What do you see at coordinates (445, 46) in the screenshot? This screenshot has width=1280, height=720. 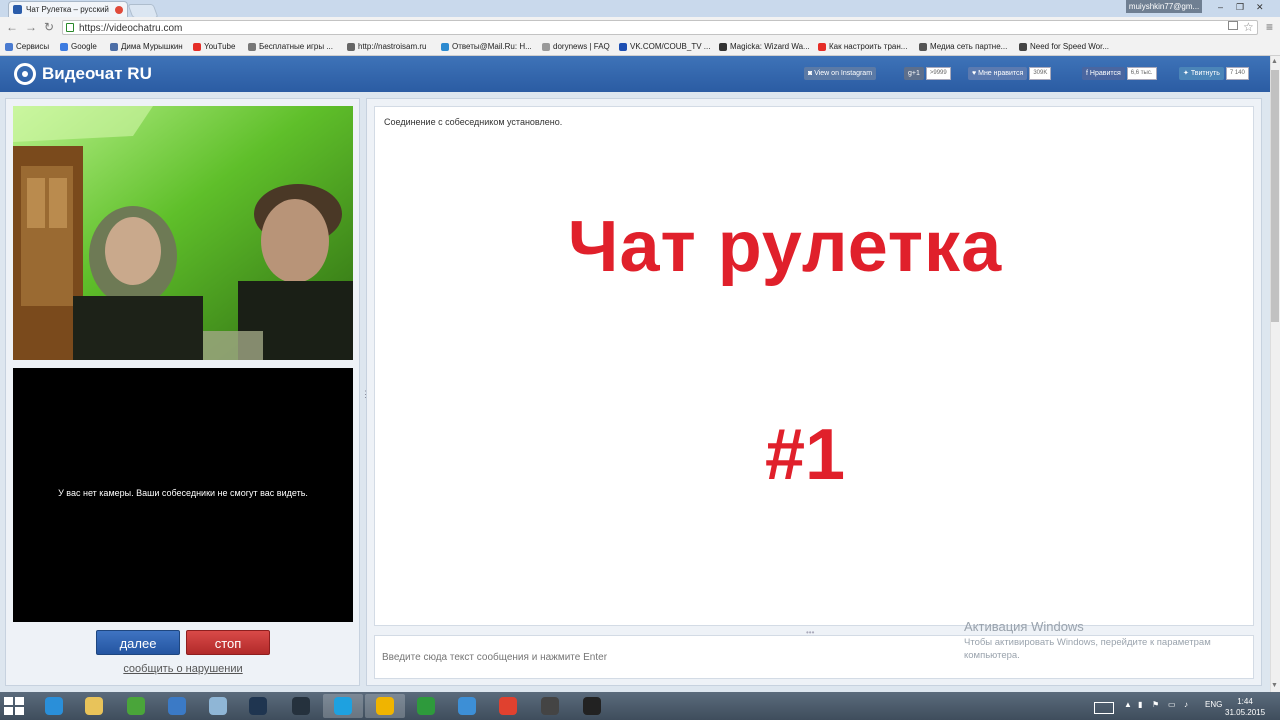 I see `mail-answers-icon` at bounding box center [445, 46].